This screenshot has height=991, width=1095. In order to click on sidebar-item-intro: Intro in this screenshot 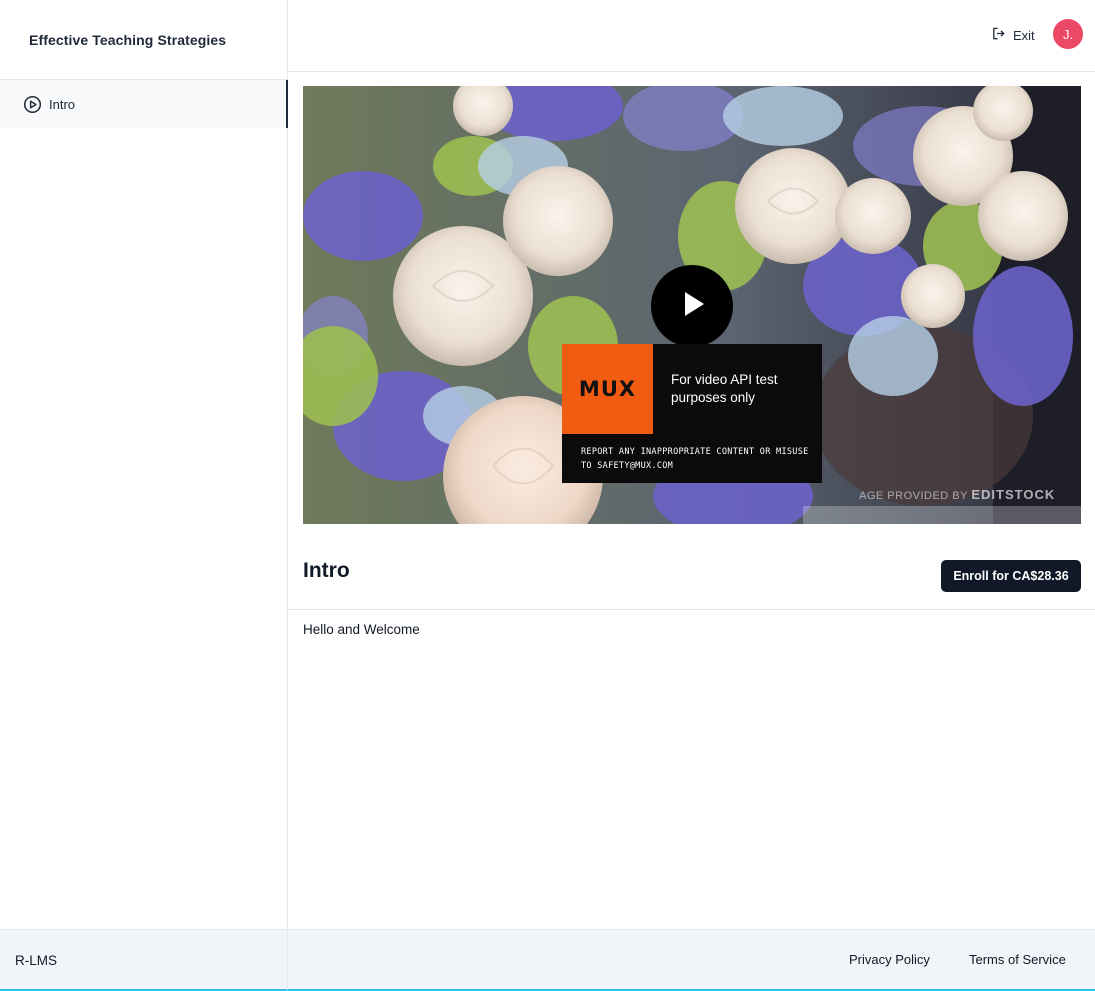, I will do `click(144, 104)`.